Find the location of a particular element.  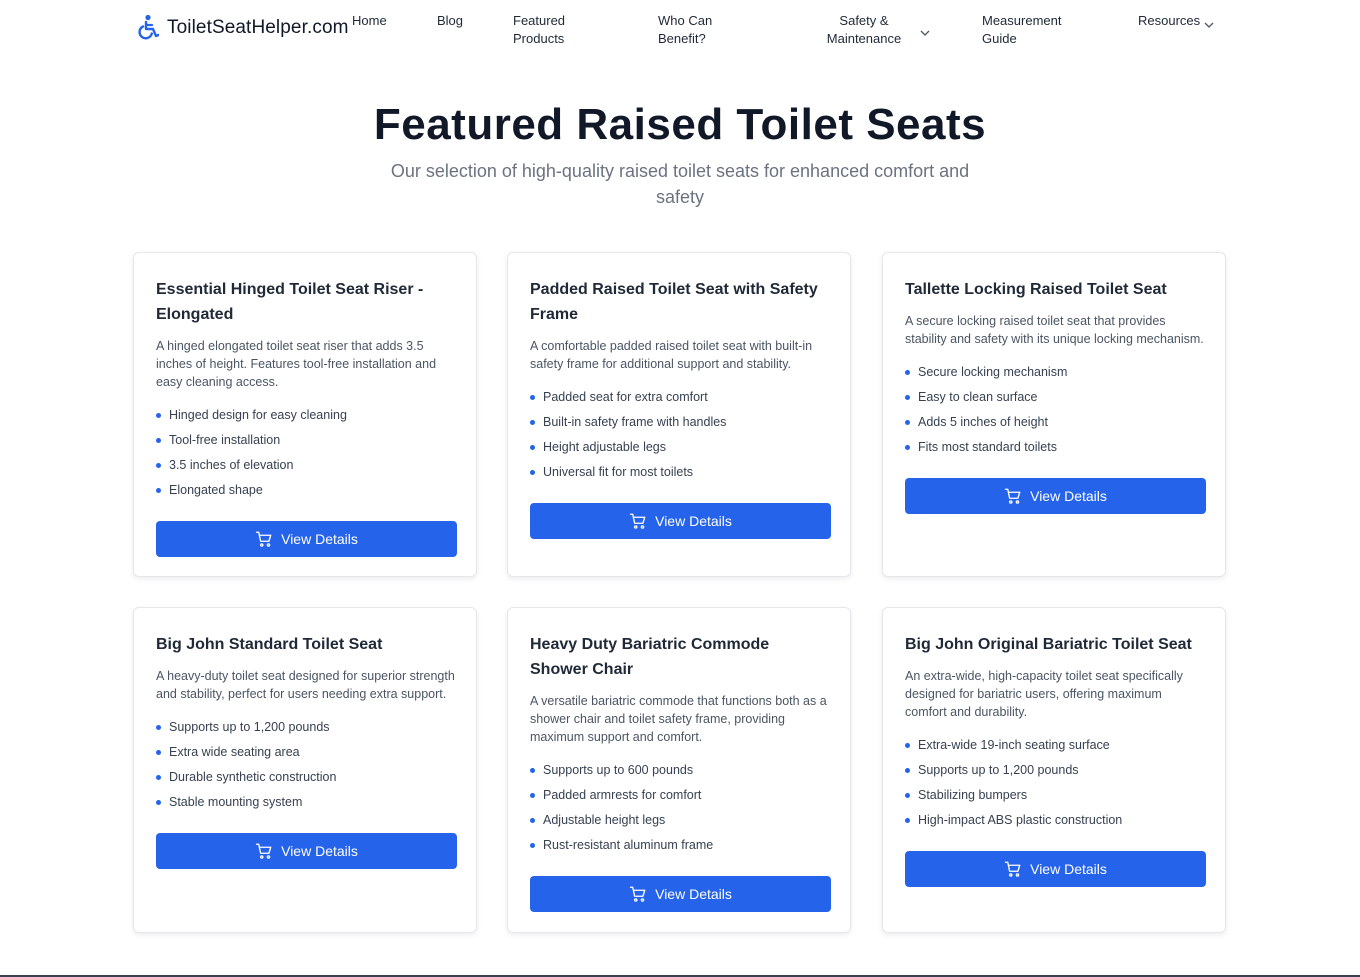

feature-item: Height adjustable legs is located at coordinates (680, 447).